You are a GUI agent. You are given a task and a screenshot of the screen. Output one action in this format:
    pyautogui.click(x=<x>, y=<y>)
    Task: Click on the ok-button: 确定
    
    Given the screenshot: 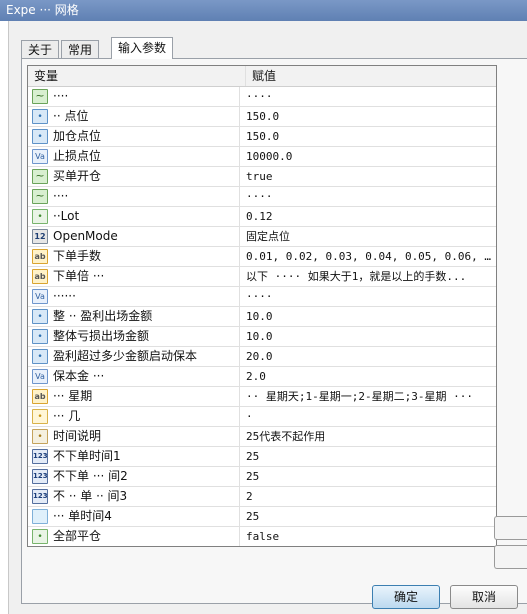 What is the action you would take?
    pyautogui.click(x=406, y=597)
    